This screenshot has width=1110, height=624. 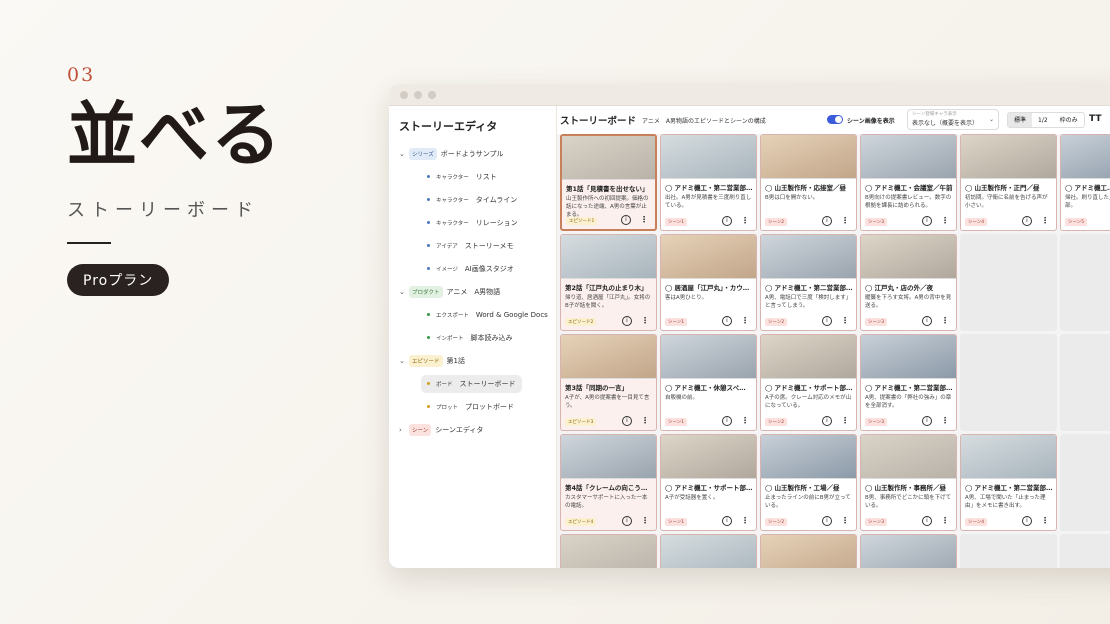 What do you see at coordinates (835, 119) in the screenshot?
I see `show-images-toggle` at bounding box center [835, 119].